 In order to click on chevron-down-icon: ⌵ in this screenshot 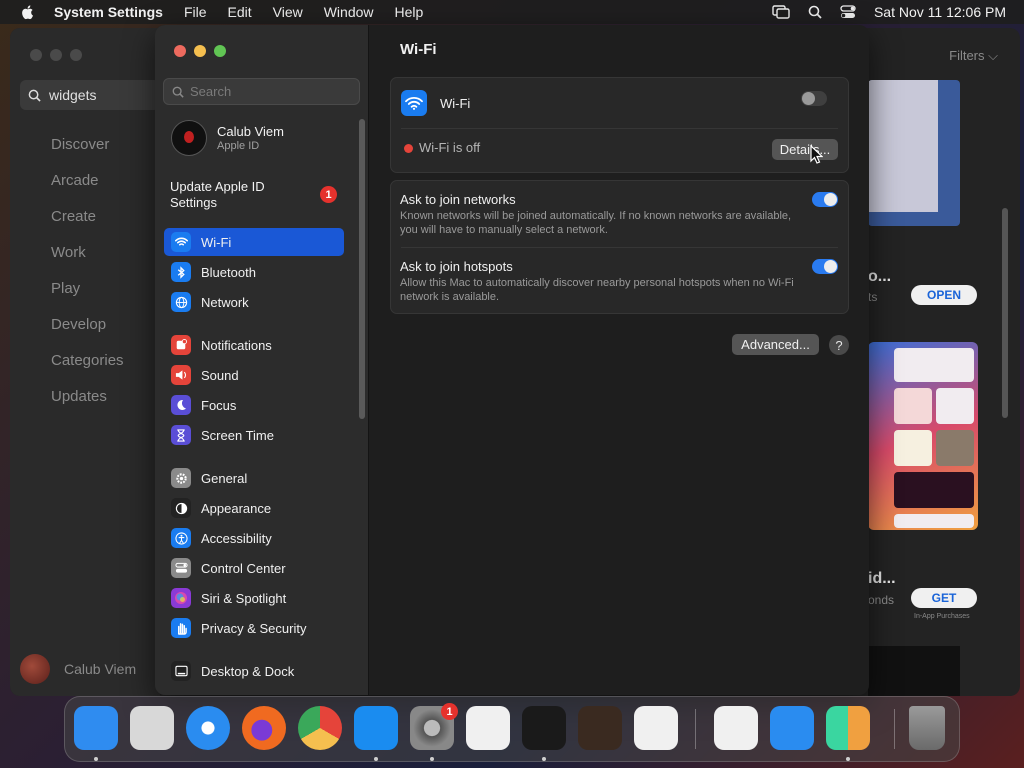, I will do `click(993, 55)`.